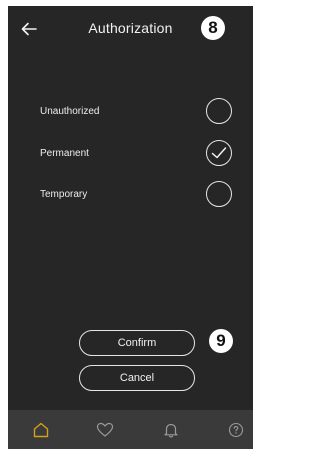  I want to click on checkmark-icon, so click(219, 153).